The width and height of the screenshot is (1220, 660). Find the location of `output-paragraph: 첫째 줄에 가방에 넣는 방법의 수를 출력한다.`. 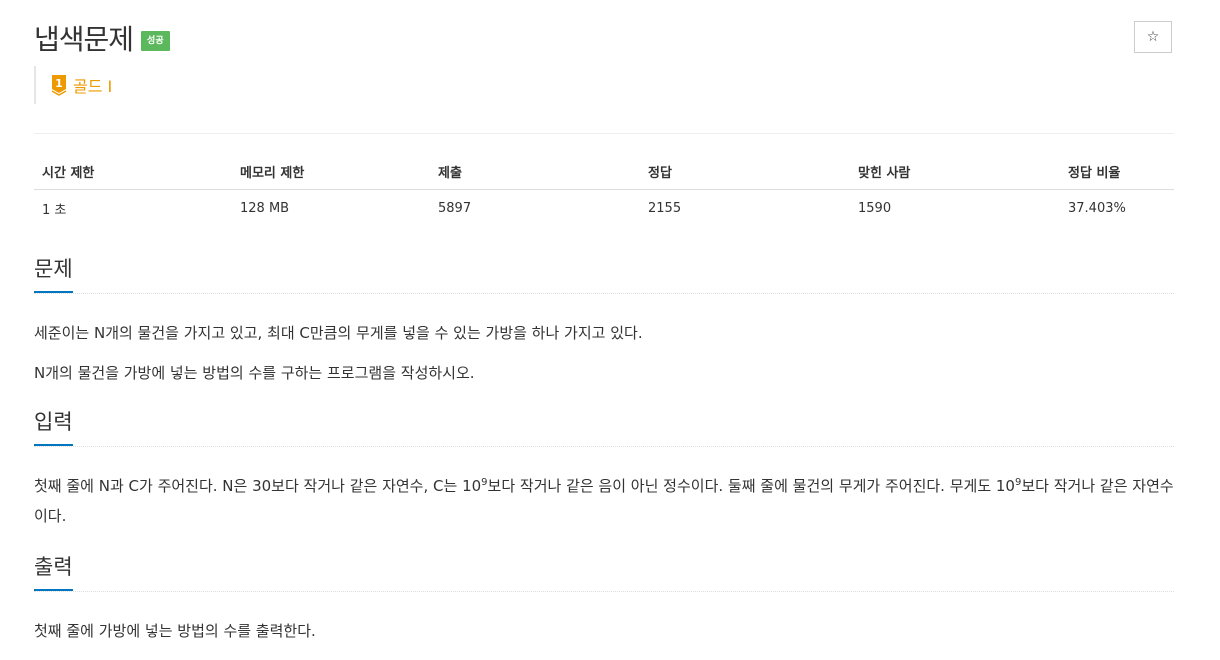

output-paragraph: 첫째 줄에 가방에 넣는 방법의 수를 출력한다. is located at coordinates (175, 631).